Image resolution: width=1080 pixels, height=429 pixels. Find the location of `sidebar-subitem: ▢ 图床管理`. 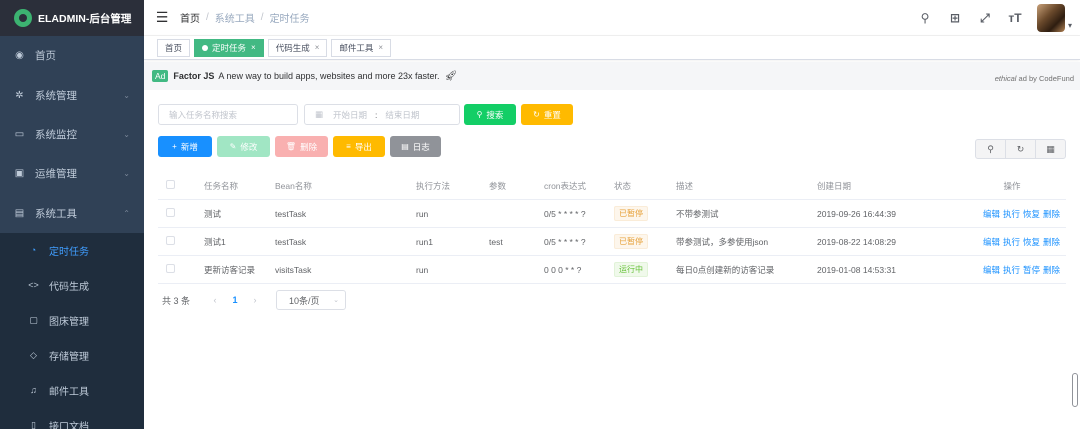

sidebar-subitem: ▢ 图床管理 is located at coordinates (72, 320).